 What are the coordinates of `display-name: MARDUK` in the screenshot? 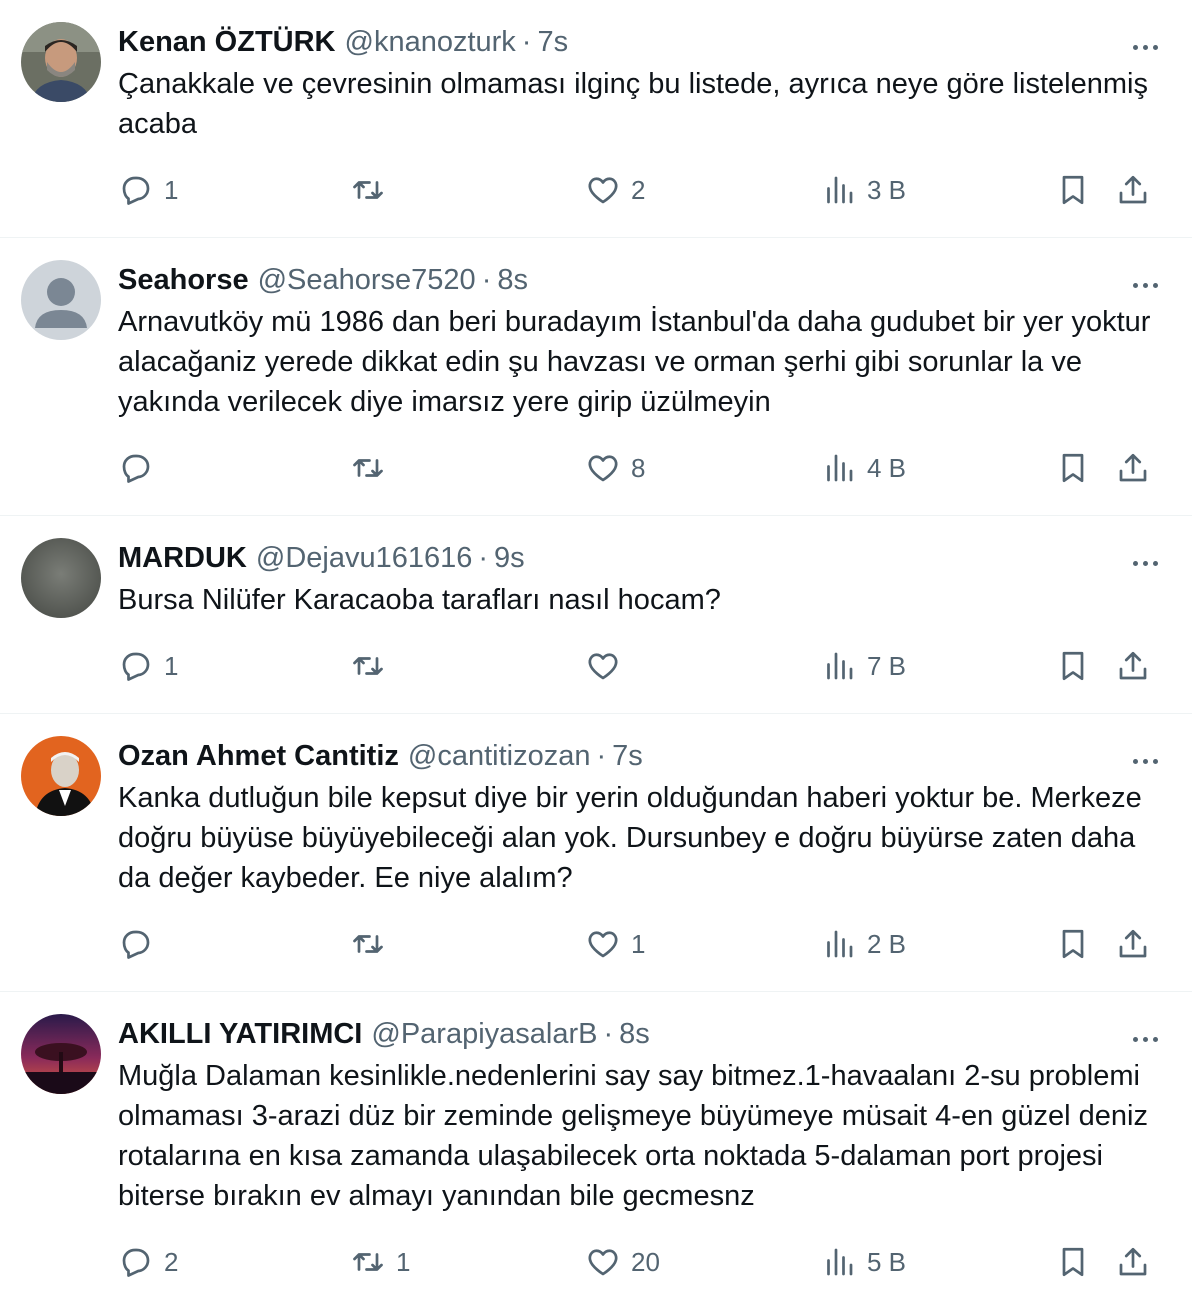 It's located at (182, 558).